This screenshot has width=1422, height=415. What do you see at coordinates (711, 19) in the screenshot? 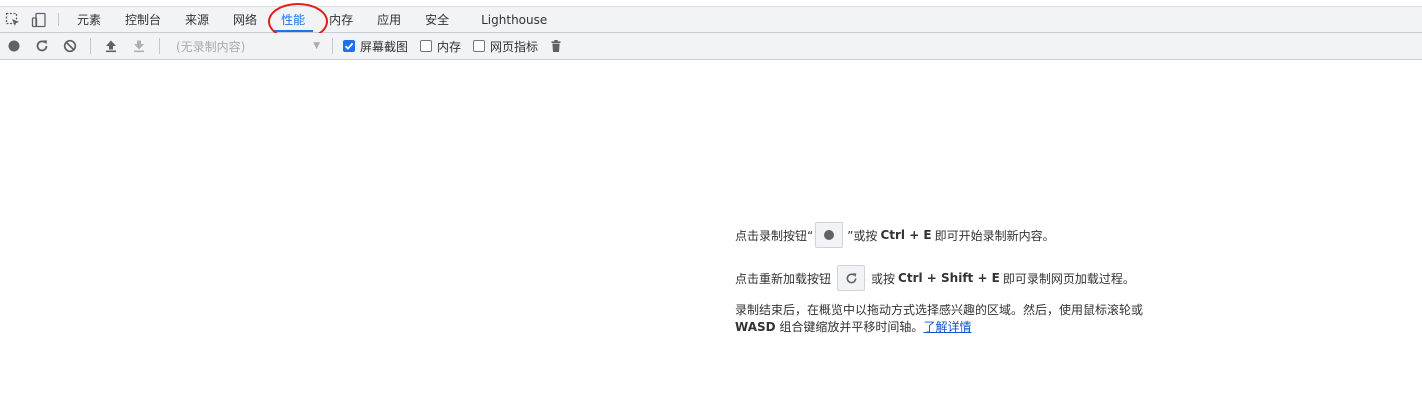
I see `devtools-tabbar: 元素 控制台 来源 网络 性能 内存 应用 安全 Lighthouse` at bounding box center [711, 19].